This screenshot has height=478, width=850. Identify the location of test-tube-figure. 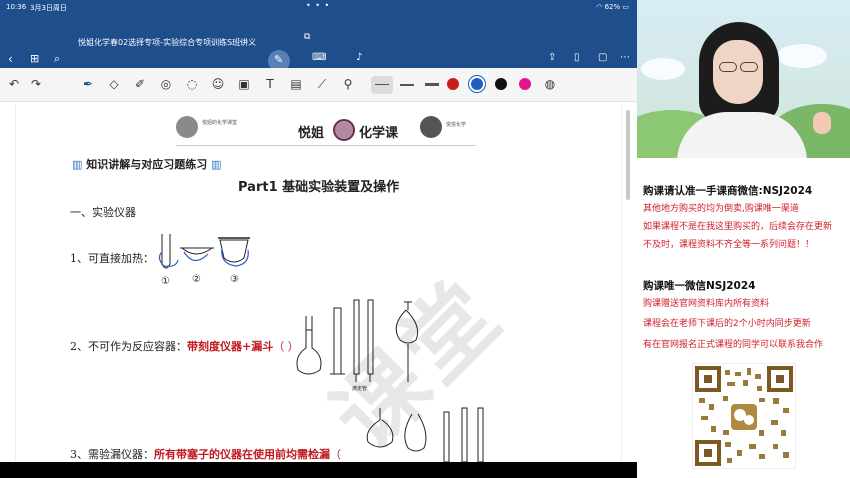
(168, 251).